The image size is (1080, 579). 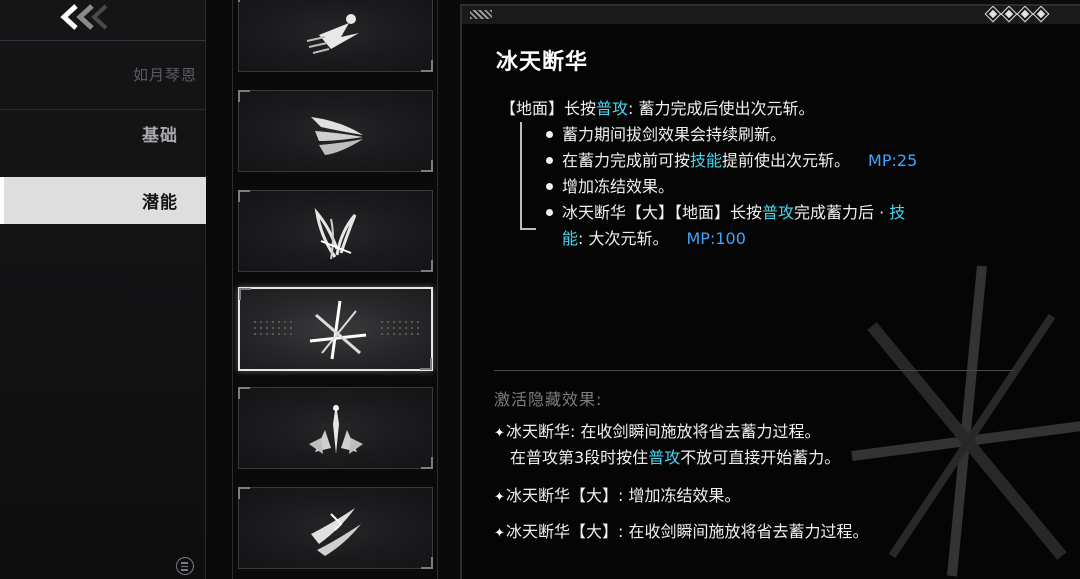 I want to click on tab-potential-label: 潜能, so click(x=160, y=203).